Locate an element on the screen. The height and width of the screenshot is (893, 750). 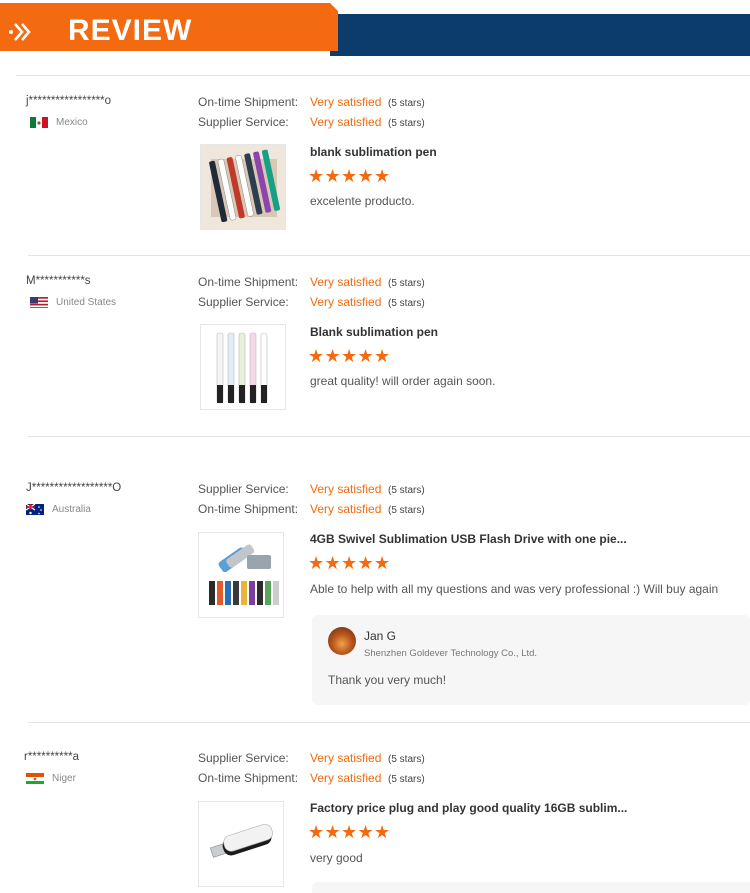
usb-drives-image is located at coordinates (241, 575).